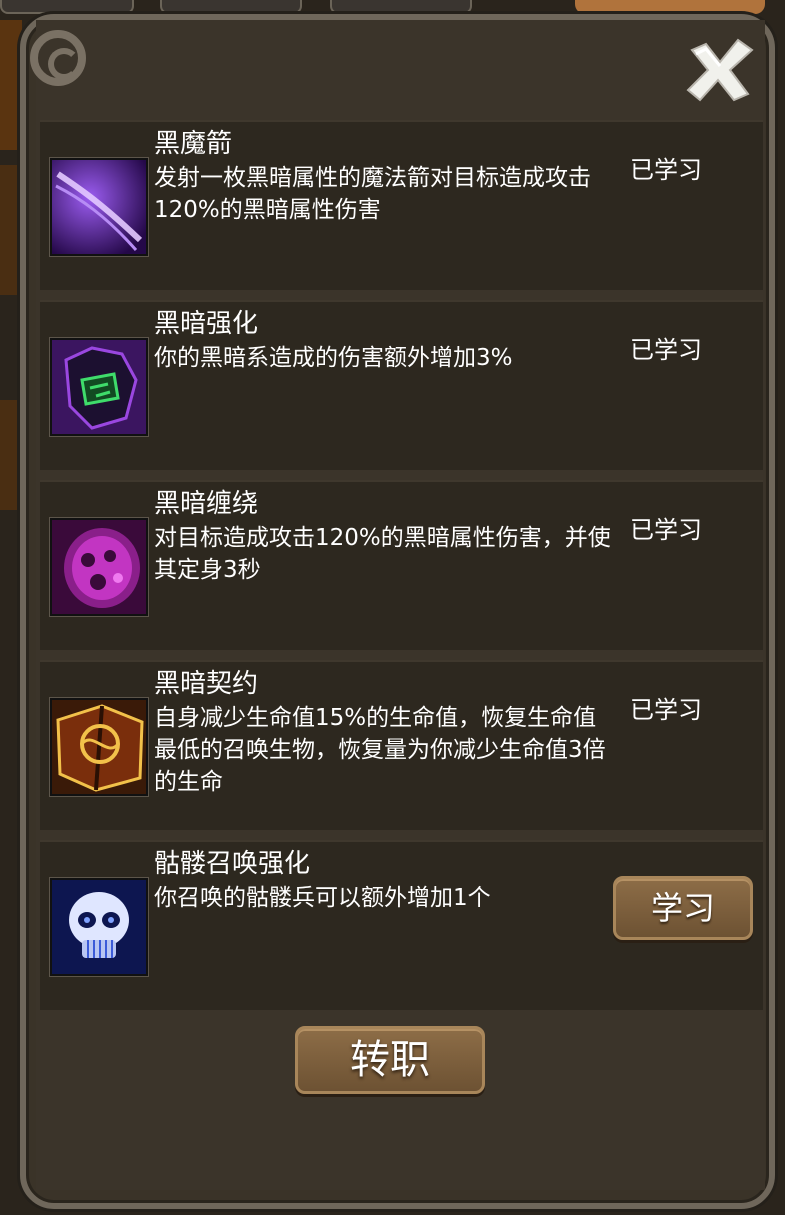  I want to click on close-x-icon, so click(720, 70).